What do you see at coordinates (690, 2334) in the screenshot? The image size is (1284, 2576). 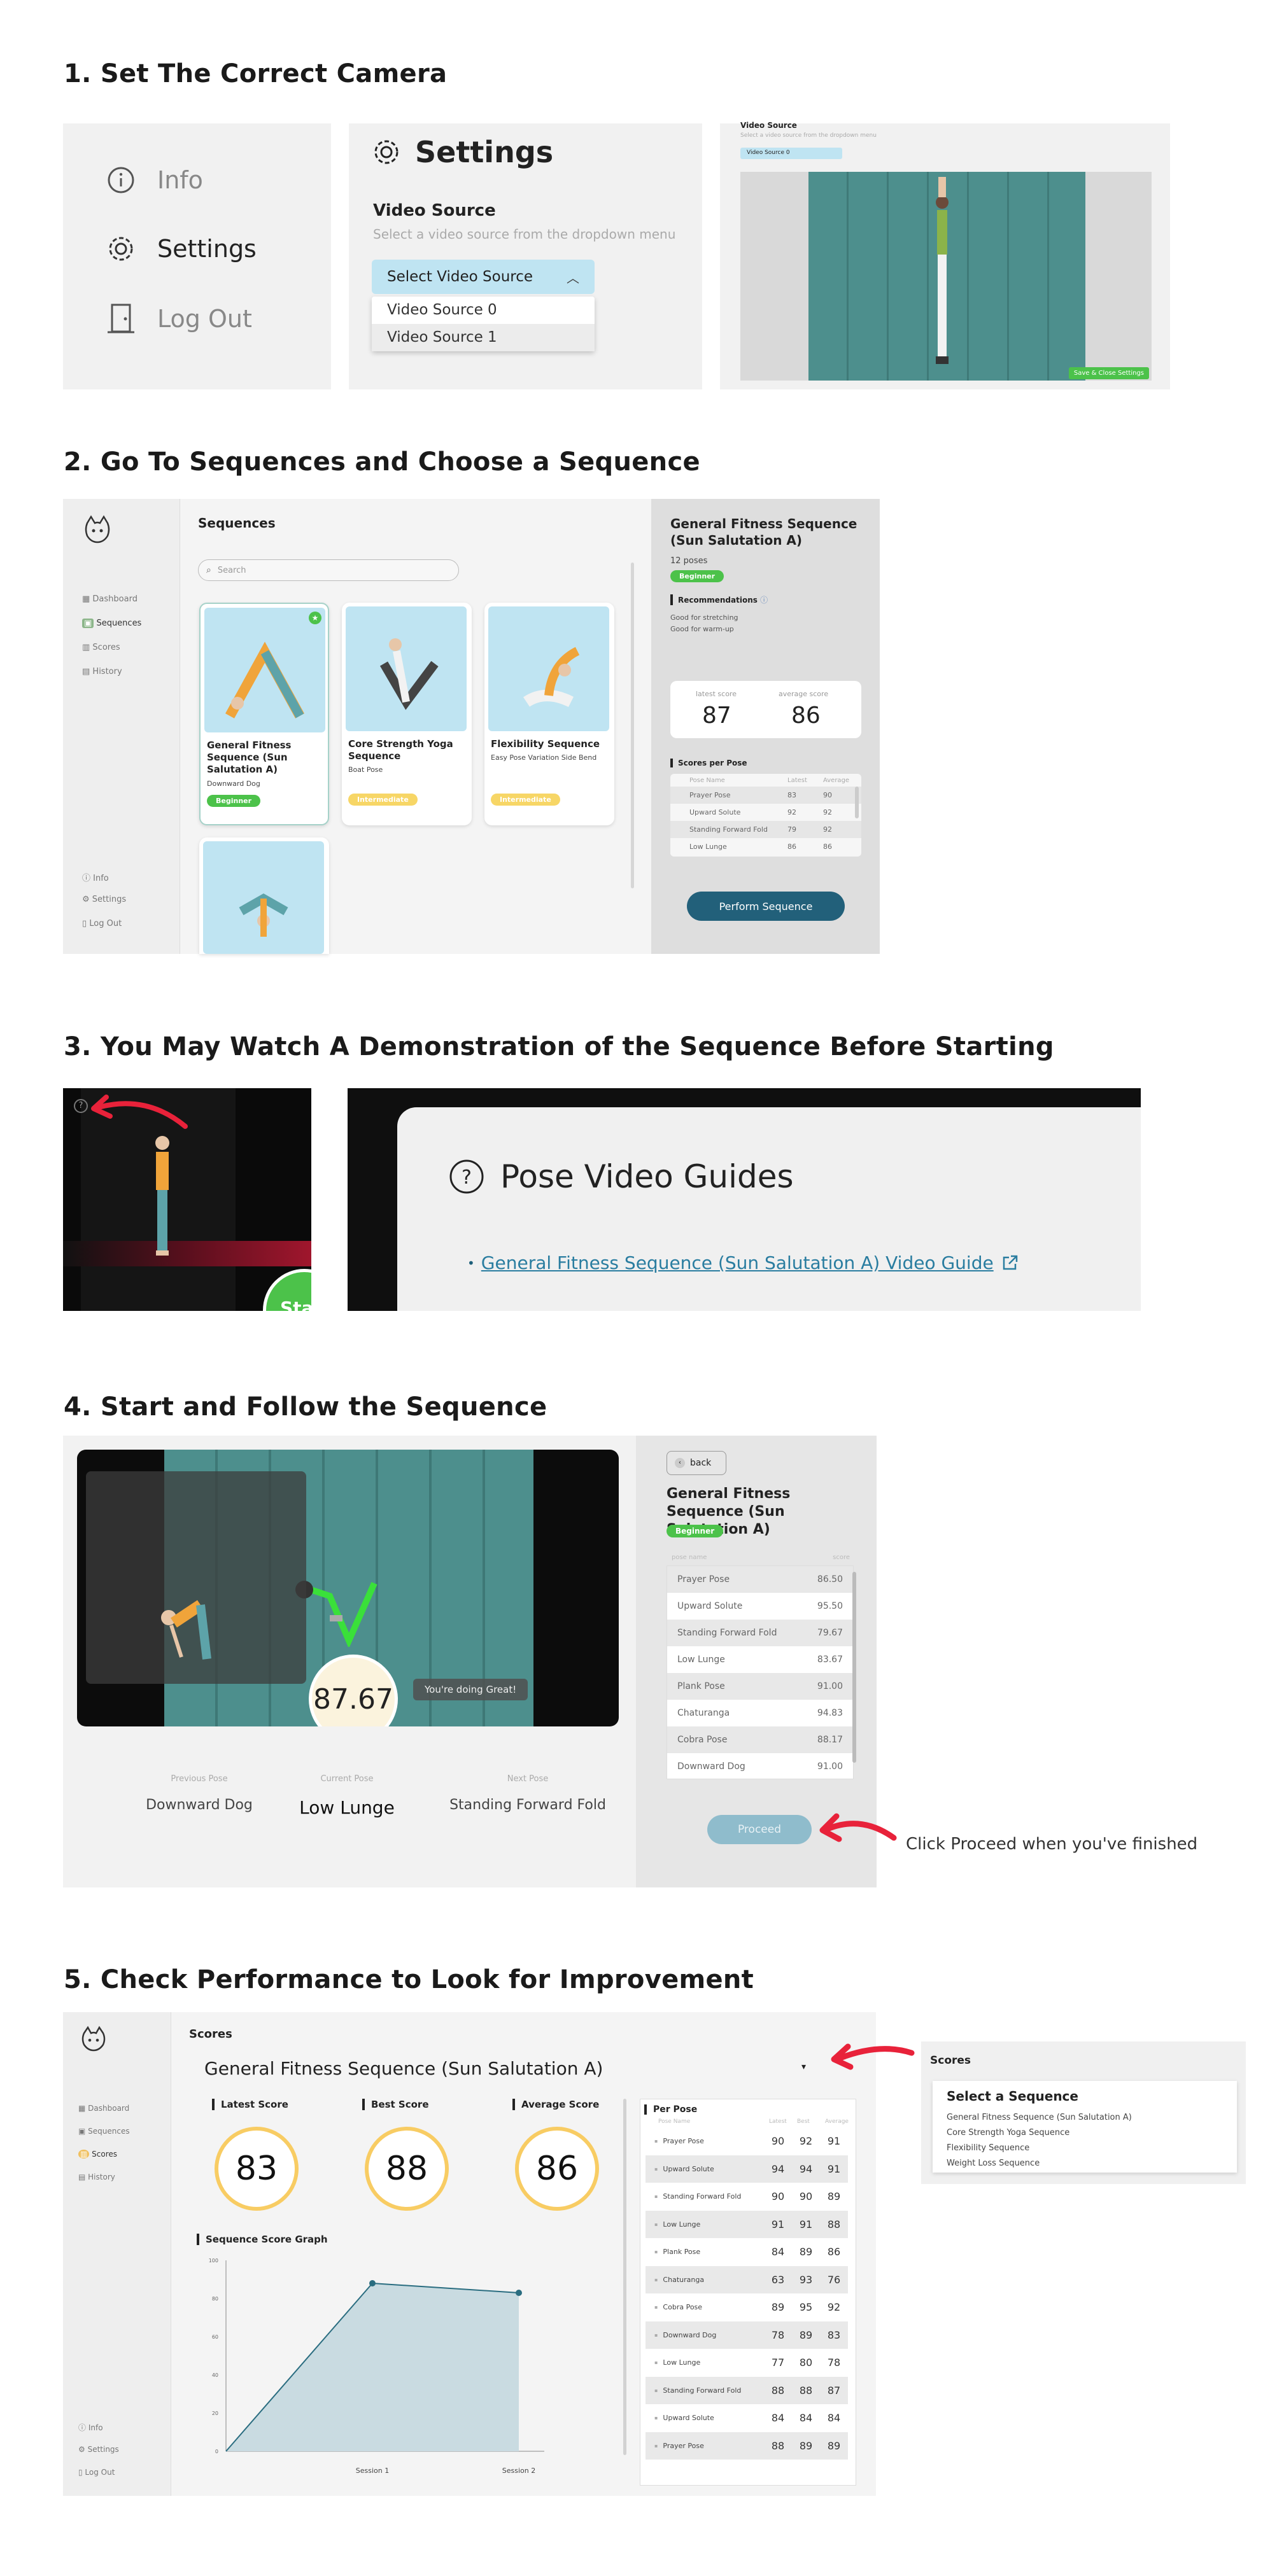 I see `pose-name: Downward Dog` at bounding box center [690, 2334].